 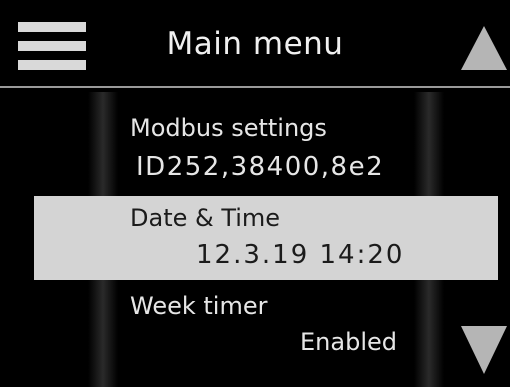 I want to click on arrow-up-icon, so click(x=484, y=48).